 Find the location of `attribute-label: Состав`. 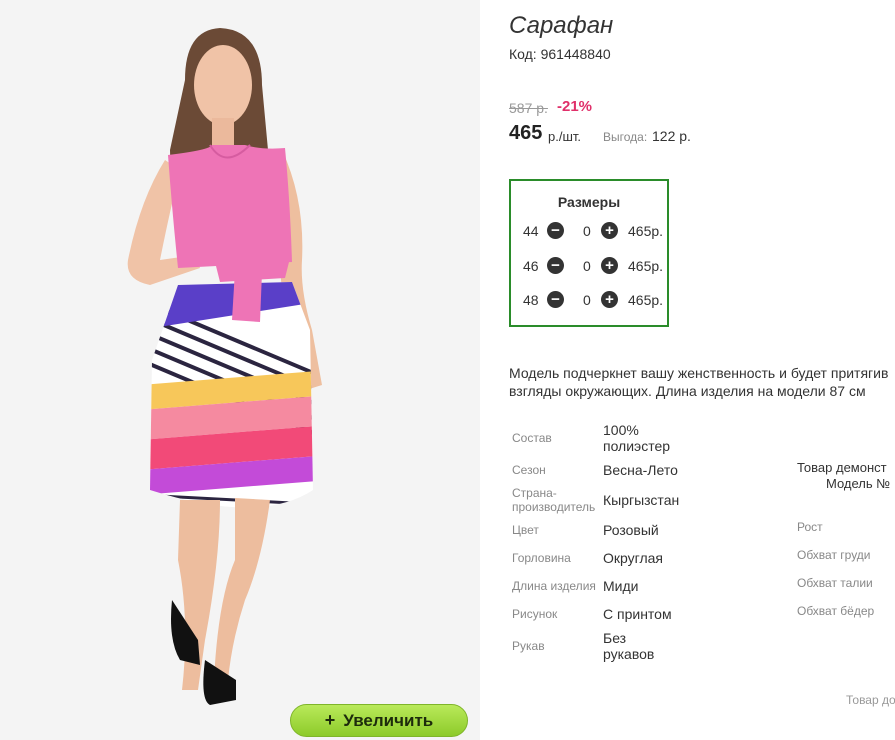

attribute-label: Состав is located at coordinates (532, 438).